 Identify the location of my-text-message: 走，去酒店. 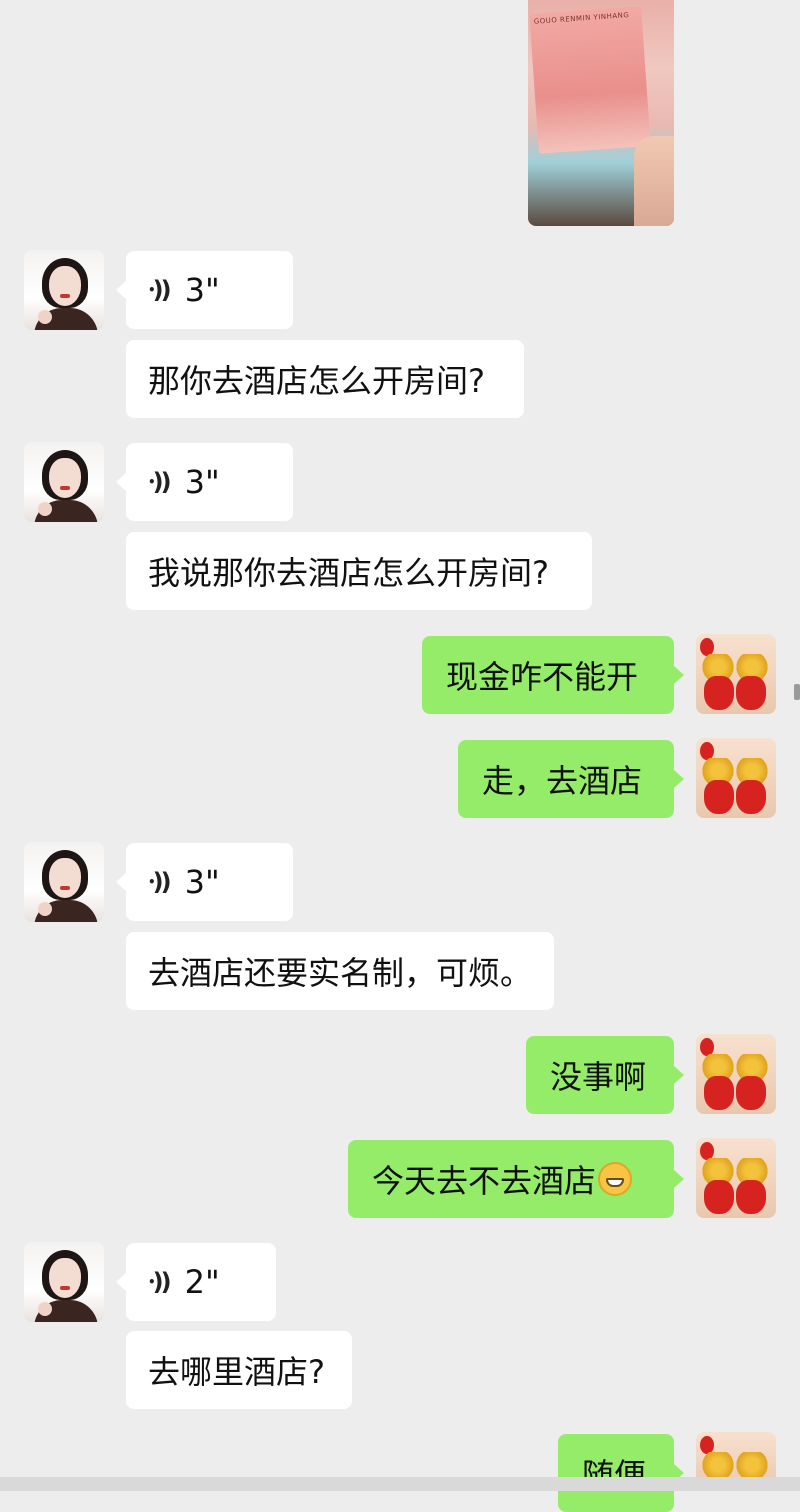
(571, 779).